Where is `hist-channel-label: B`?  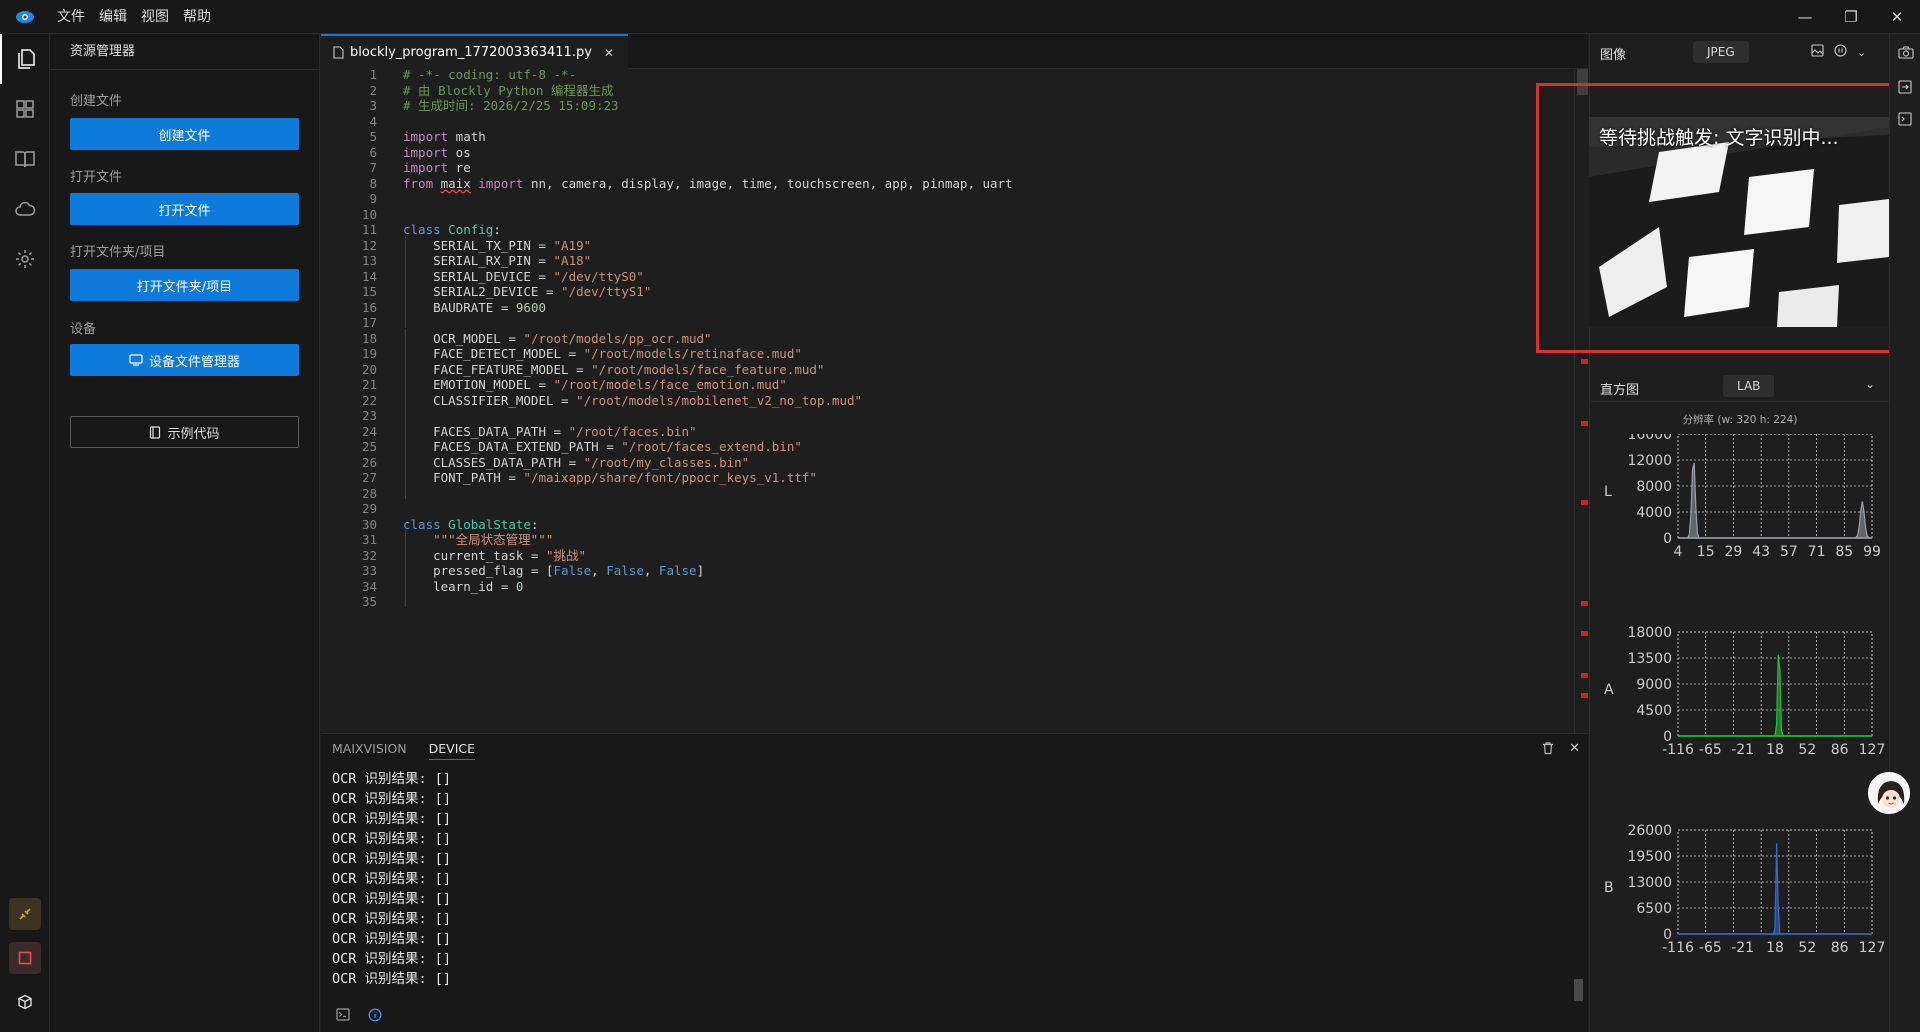 hist-channel-label: B is located at coordinates (1609, 888).